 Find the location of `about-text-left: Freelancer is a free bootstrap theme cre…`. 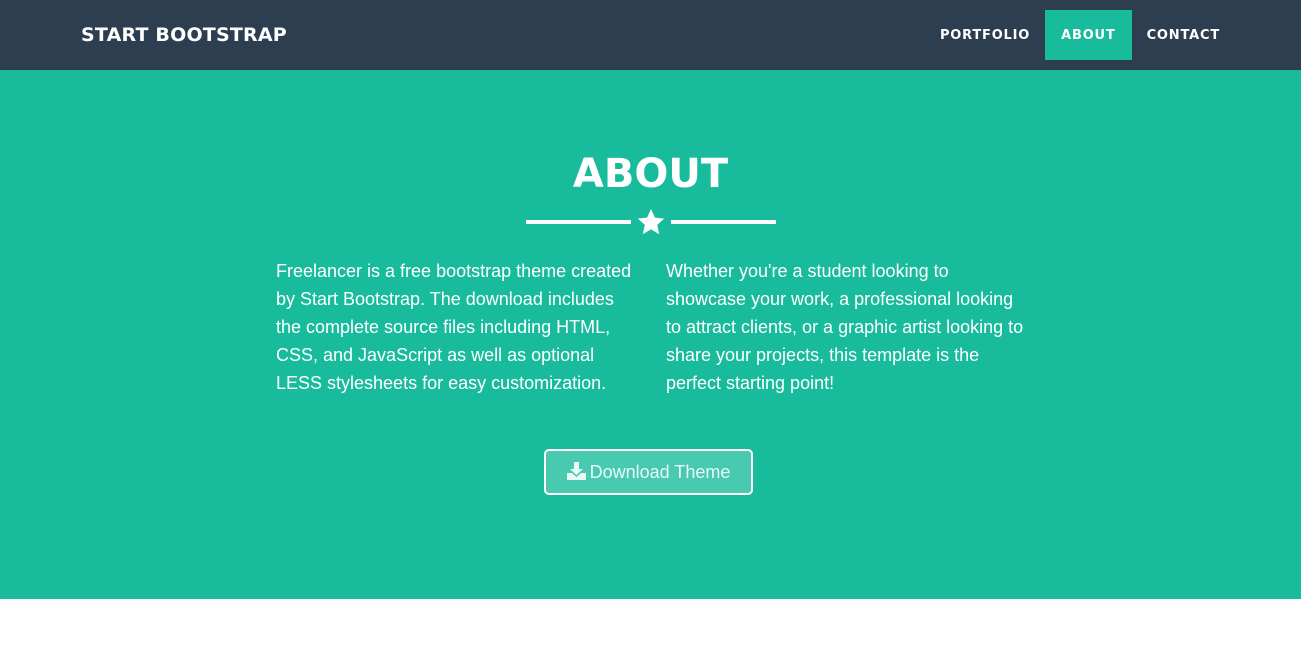

about-text-left: Freelancer is a free bootstrap theme cre… is located at coordinates (454, 327).